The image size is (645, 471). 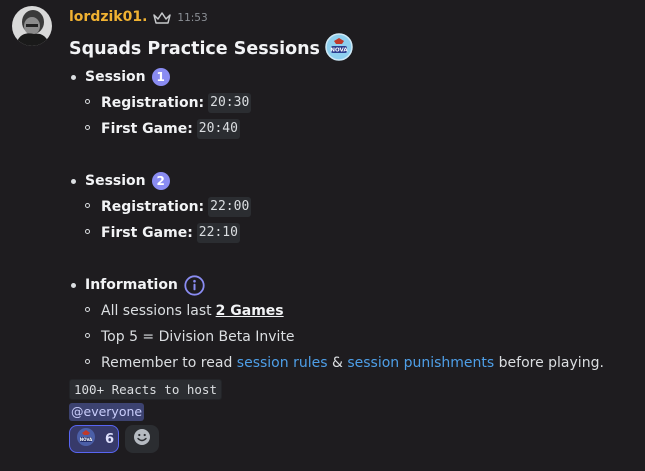 What do you see at coordinates (218, 233) in the screenshot?
I see `inline-code: 22:10` at bounding box center [218, 233].